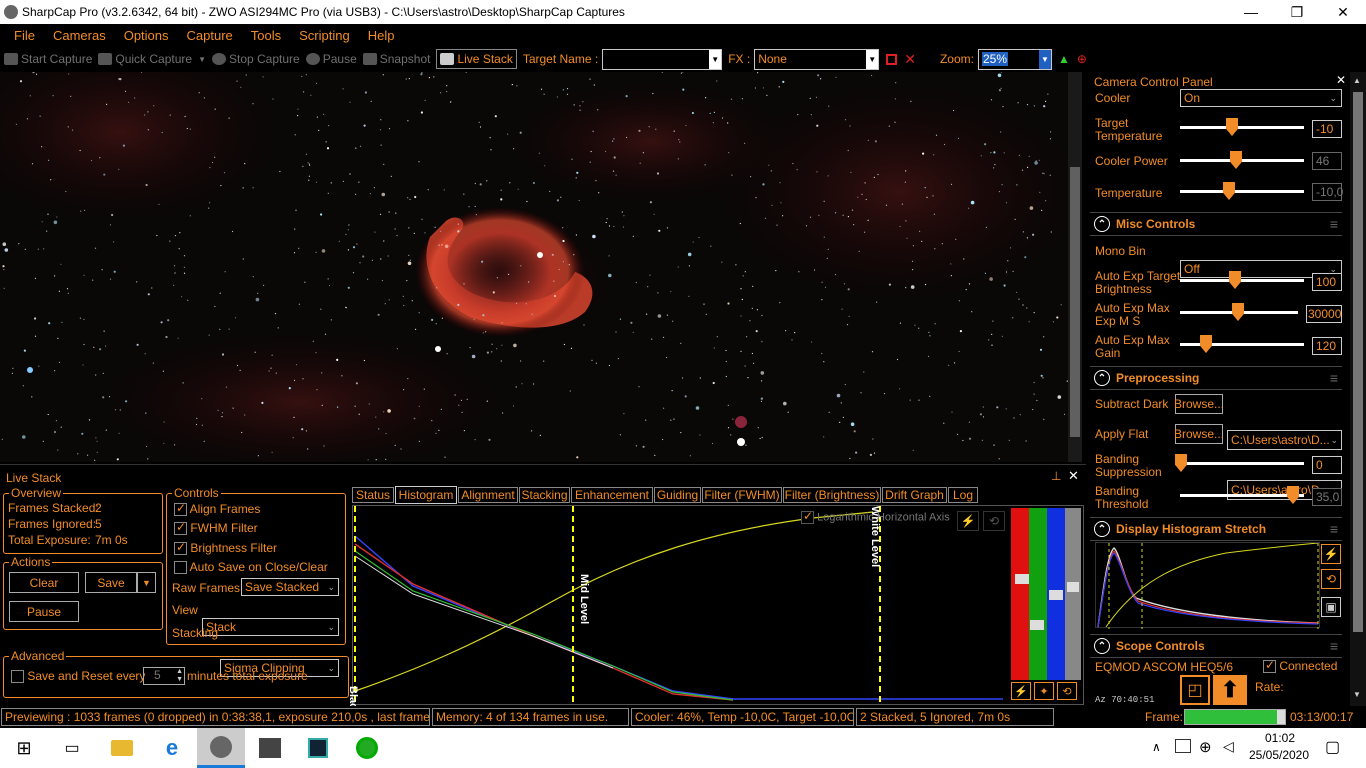  I want to click on tab-filter-brightness: Filter (Brightness), so click(832, 495).